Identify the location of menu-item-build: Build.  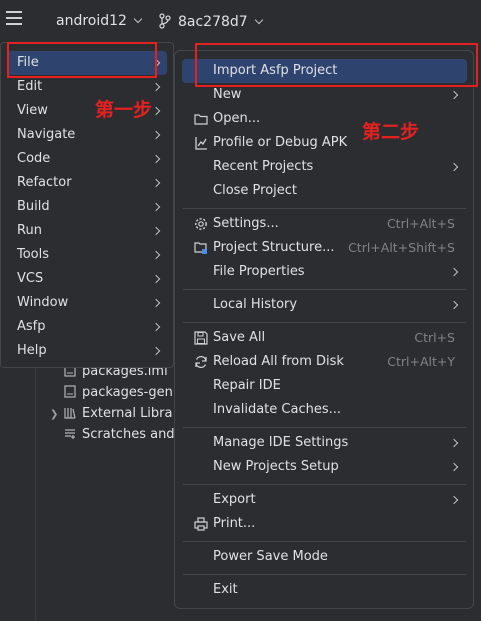
(87, 207).